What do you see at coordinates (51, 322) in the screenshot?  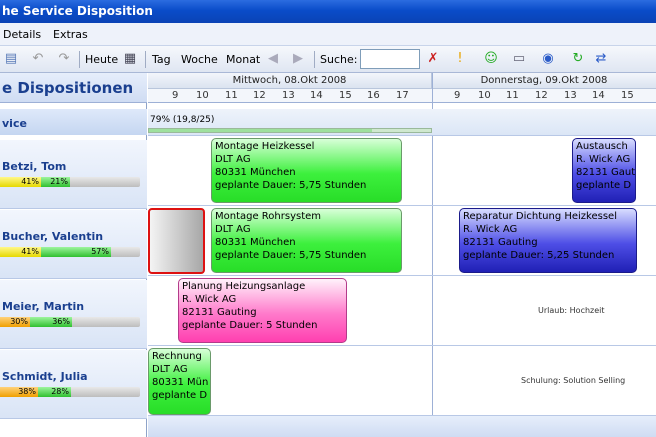 I see `capacity-segment-2: 36%` at bounding box center [51, 322].